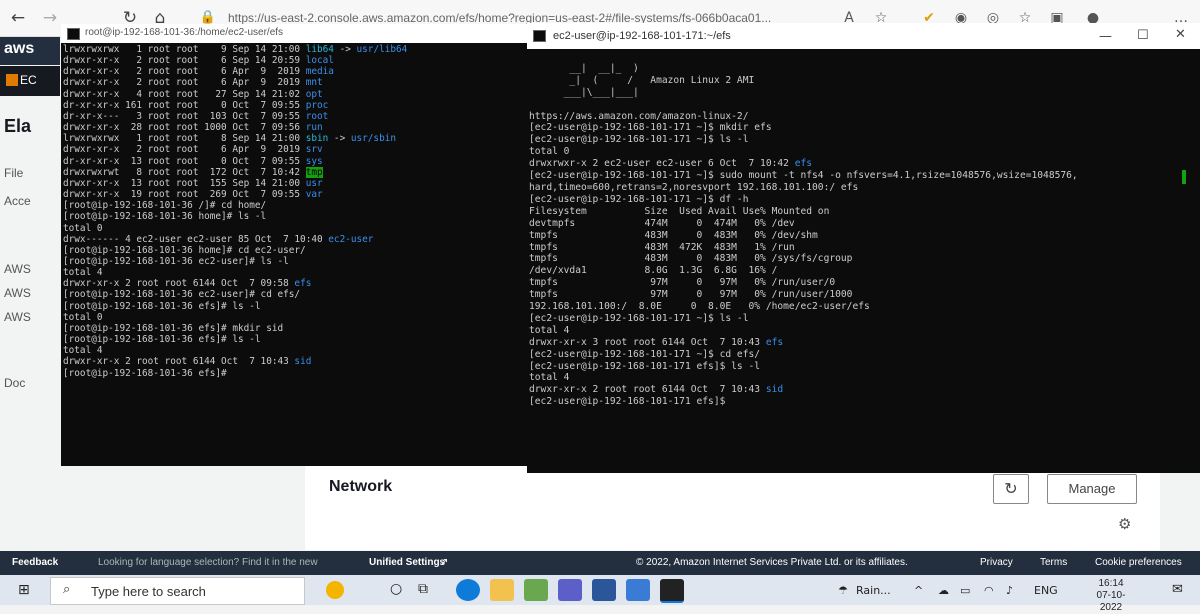 The height and width of the screenshot is (614, 1200). I want to click on terminal-line: drwxr-xr-x 2 root root 6 Apr 9 2019 srv, so click(299, 149).